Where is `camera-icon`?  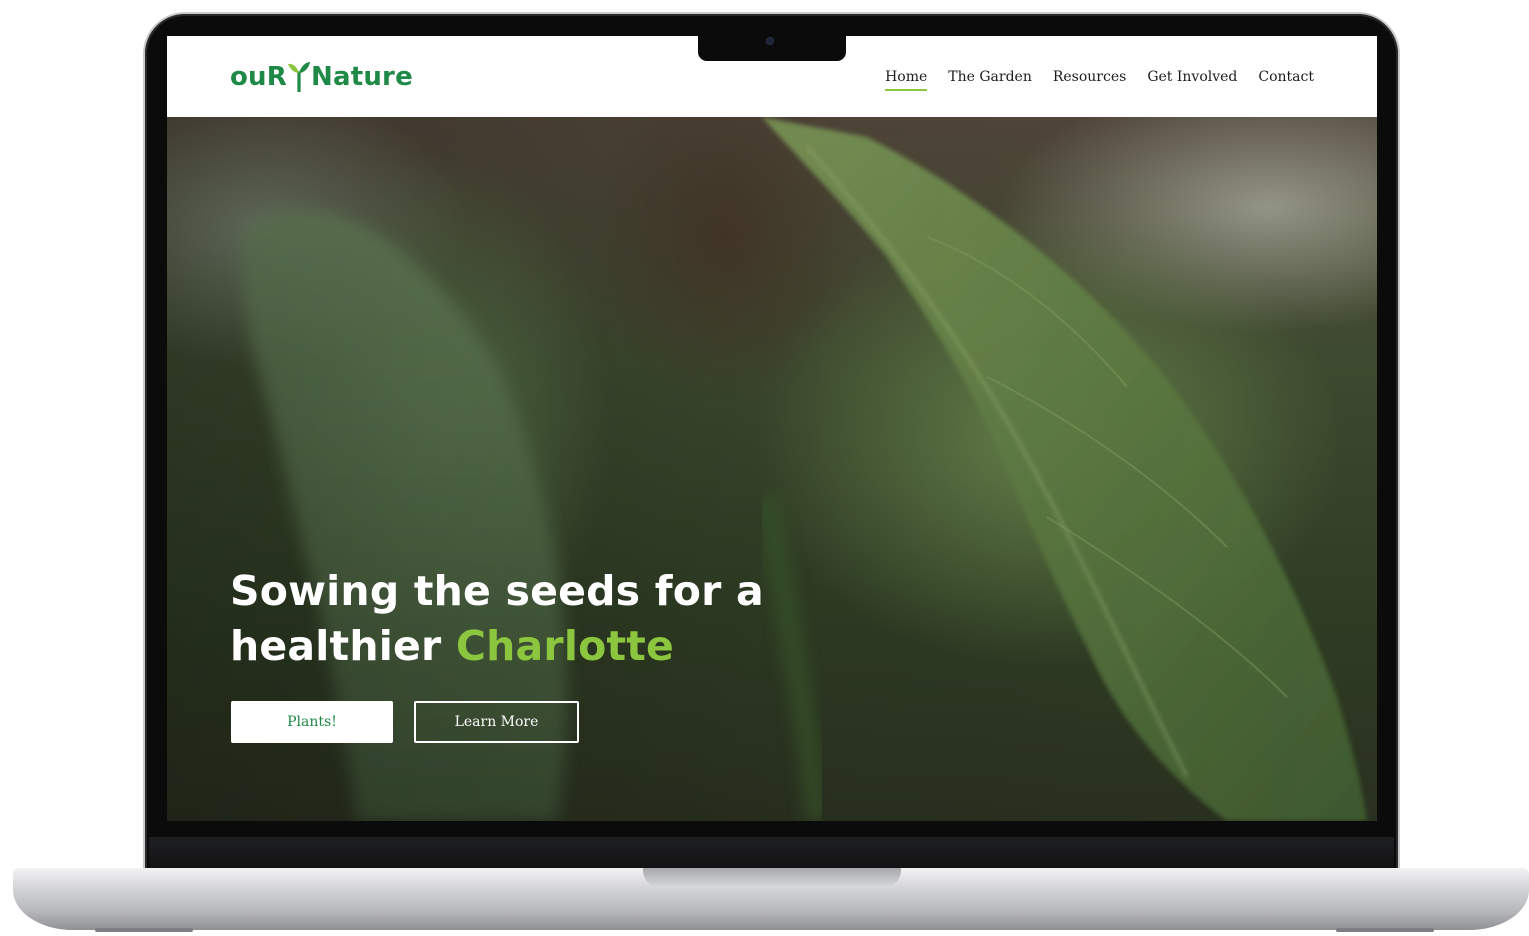 camera-icon is located at coordinates (770, 41).